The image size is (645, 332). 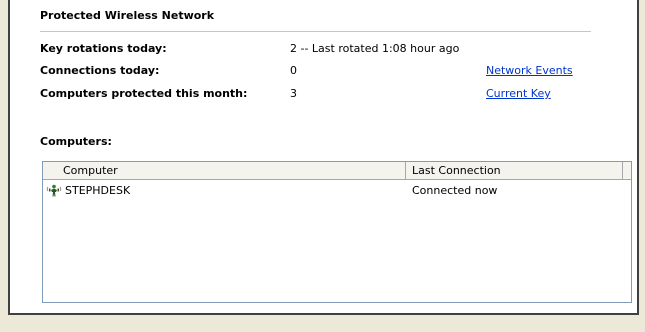 I want to click on computer-name: STEPHDESK, so click(x=98, y=190).